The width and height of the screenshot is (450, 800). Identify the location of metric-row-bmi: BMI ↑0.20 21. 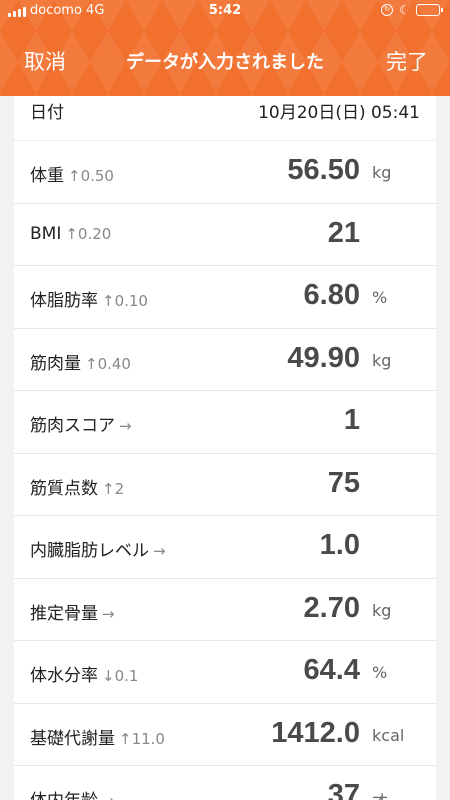
(225, 235).